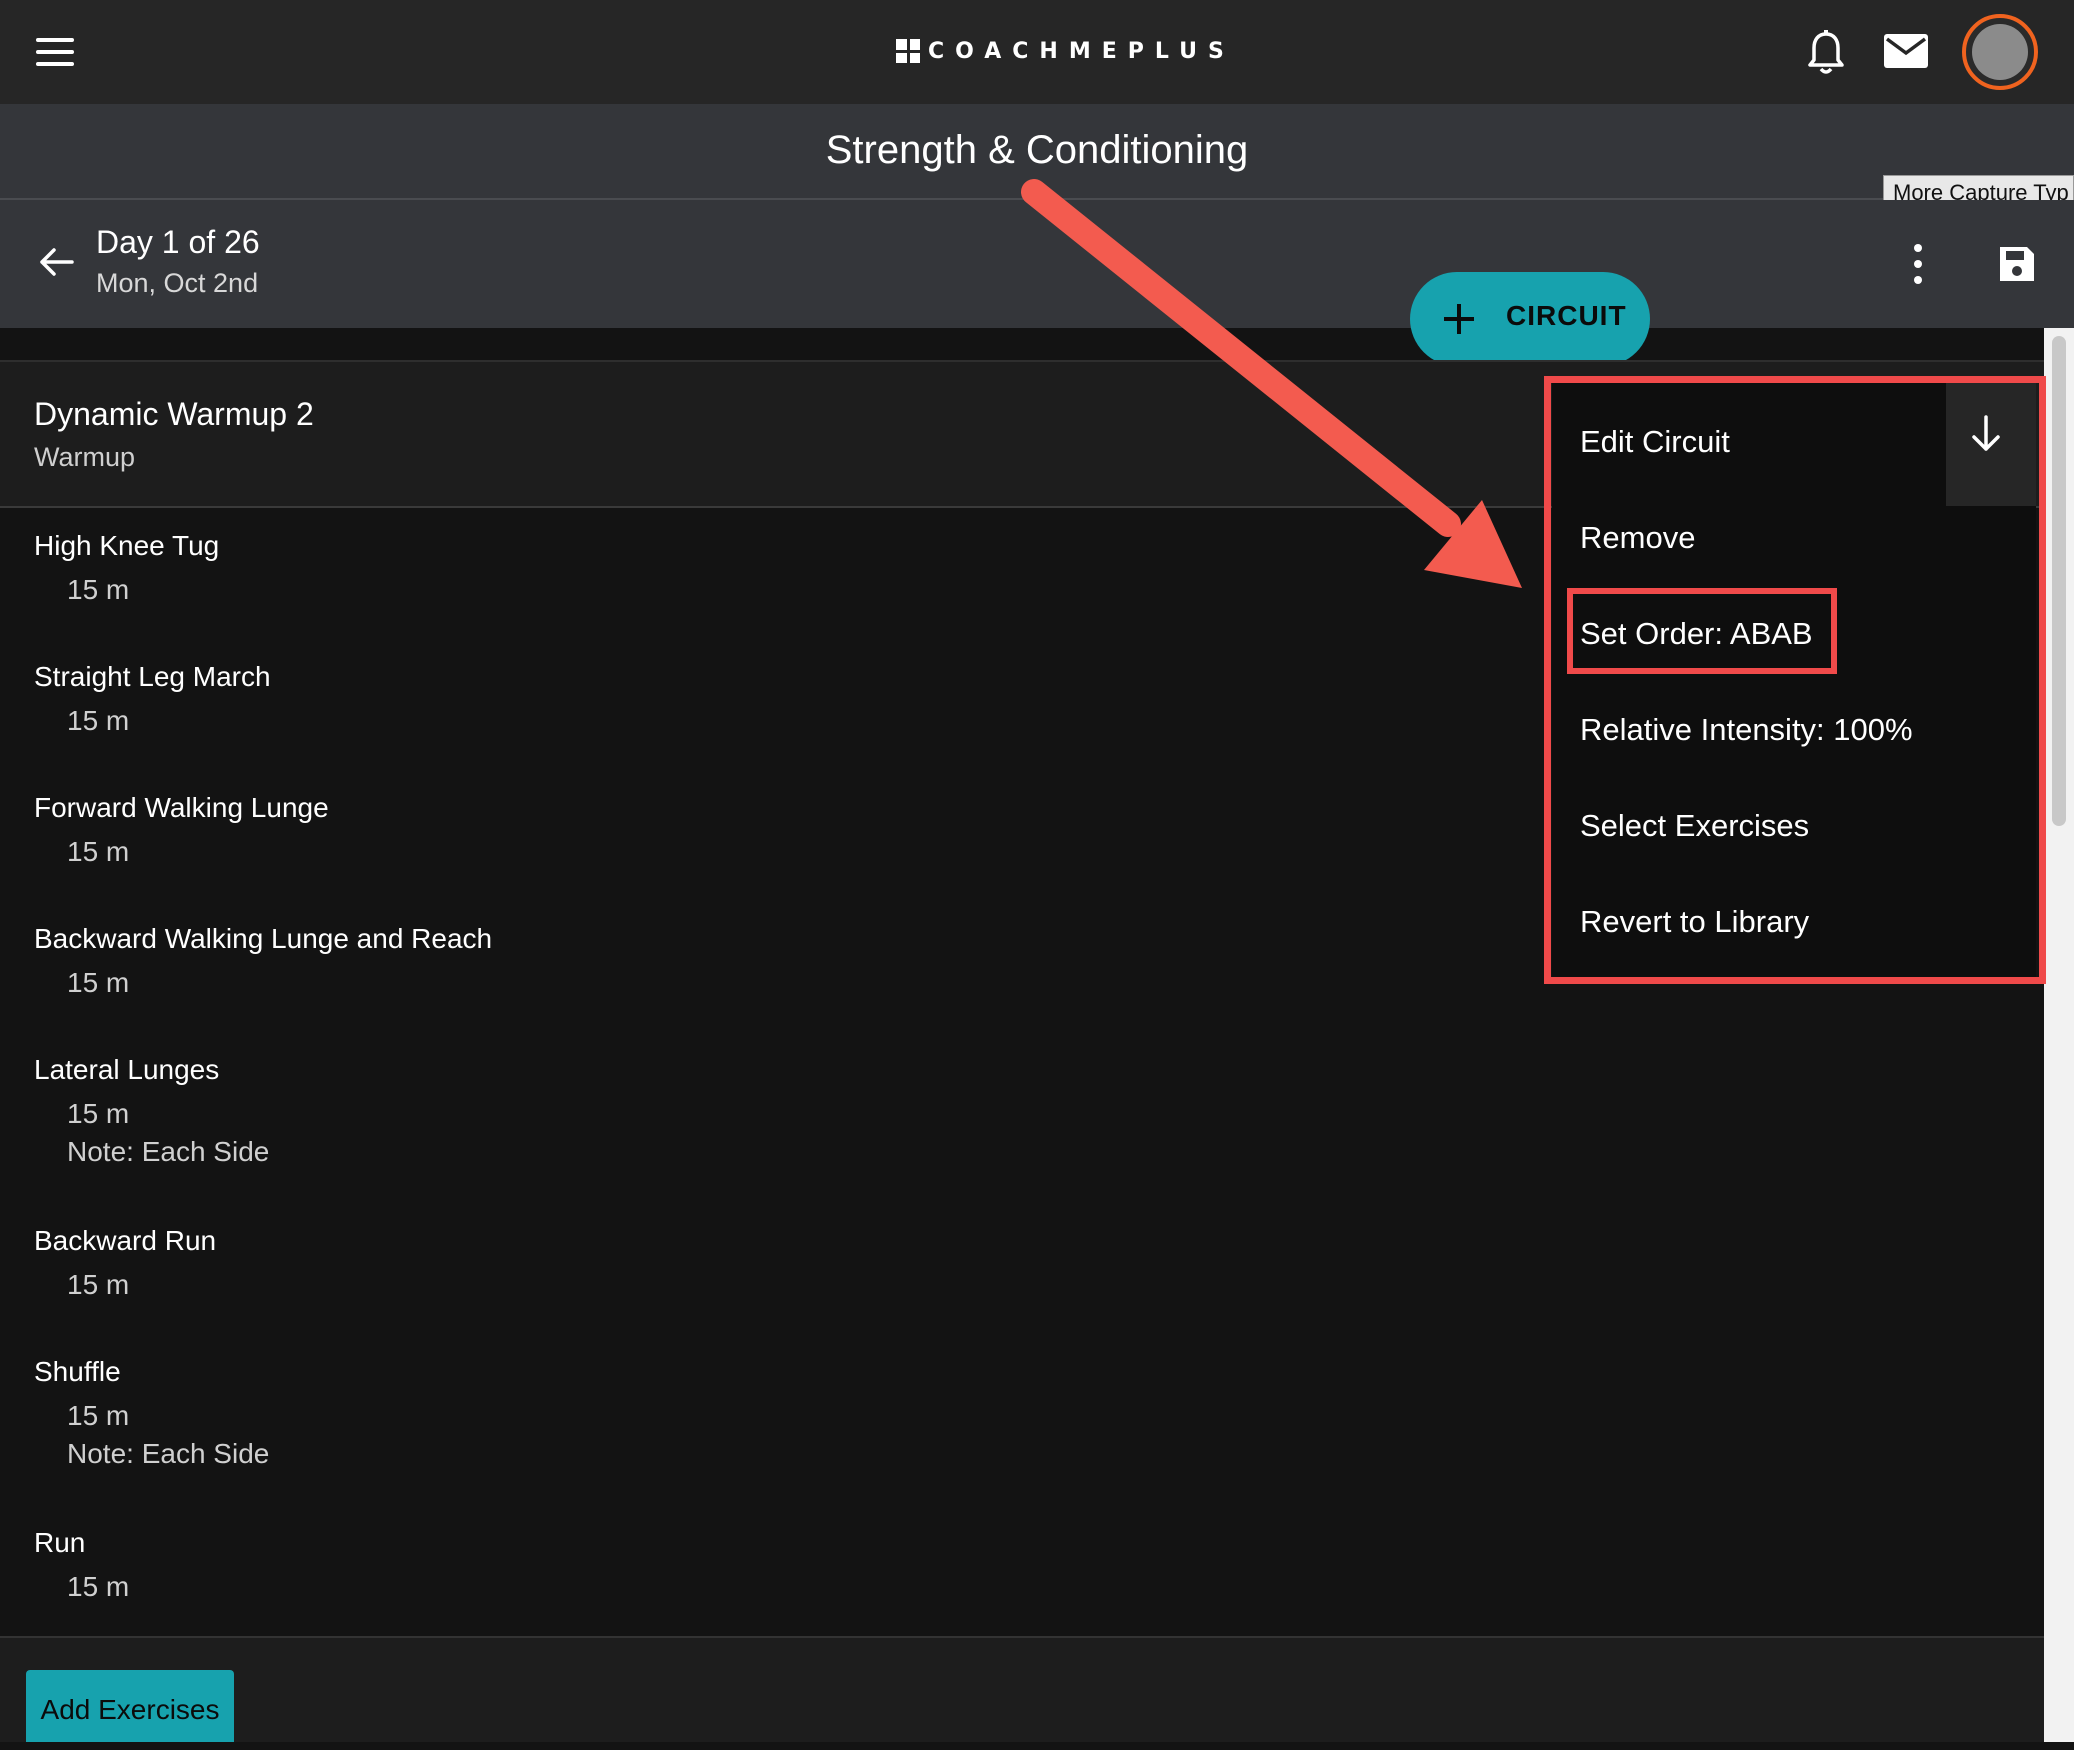 The height and width of the screenshot is (1750, 2074). I want to click on mail-icon, so click(1906, 51).